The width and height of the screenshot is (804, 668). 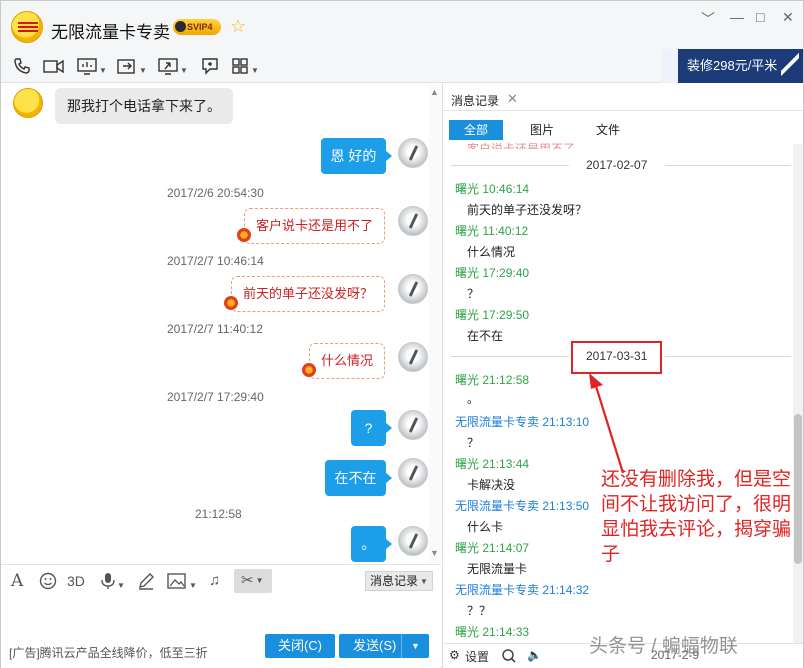 What do you see at coordinates (509, 657) in the screenshot?
I see `search-icon` at bounding box center [509, 657].